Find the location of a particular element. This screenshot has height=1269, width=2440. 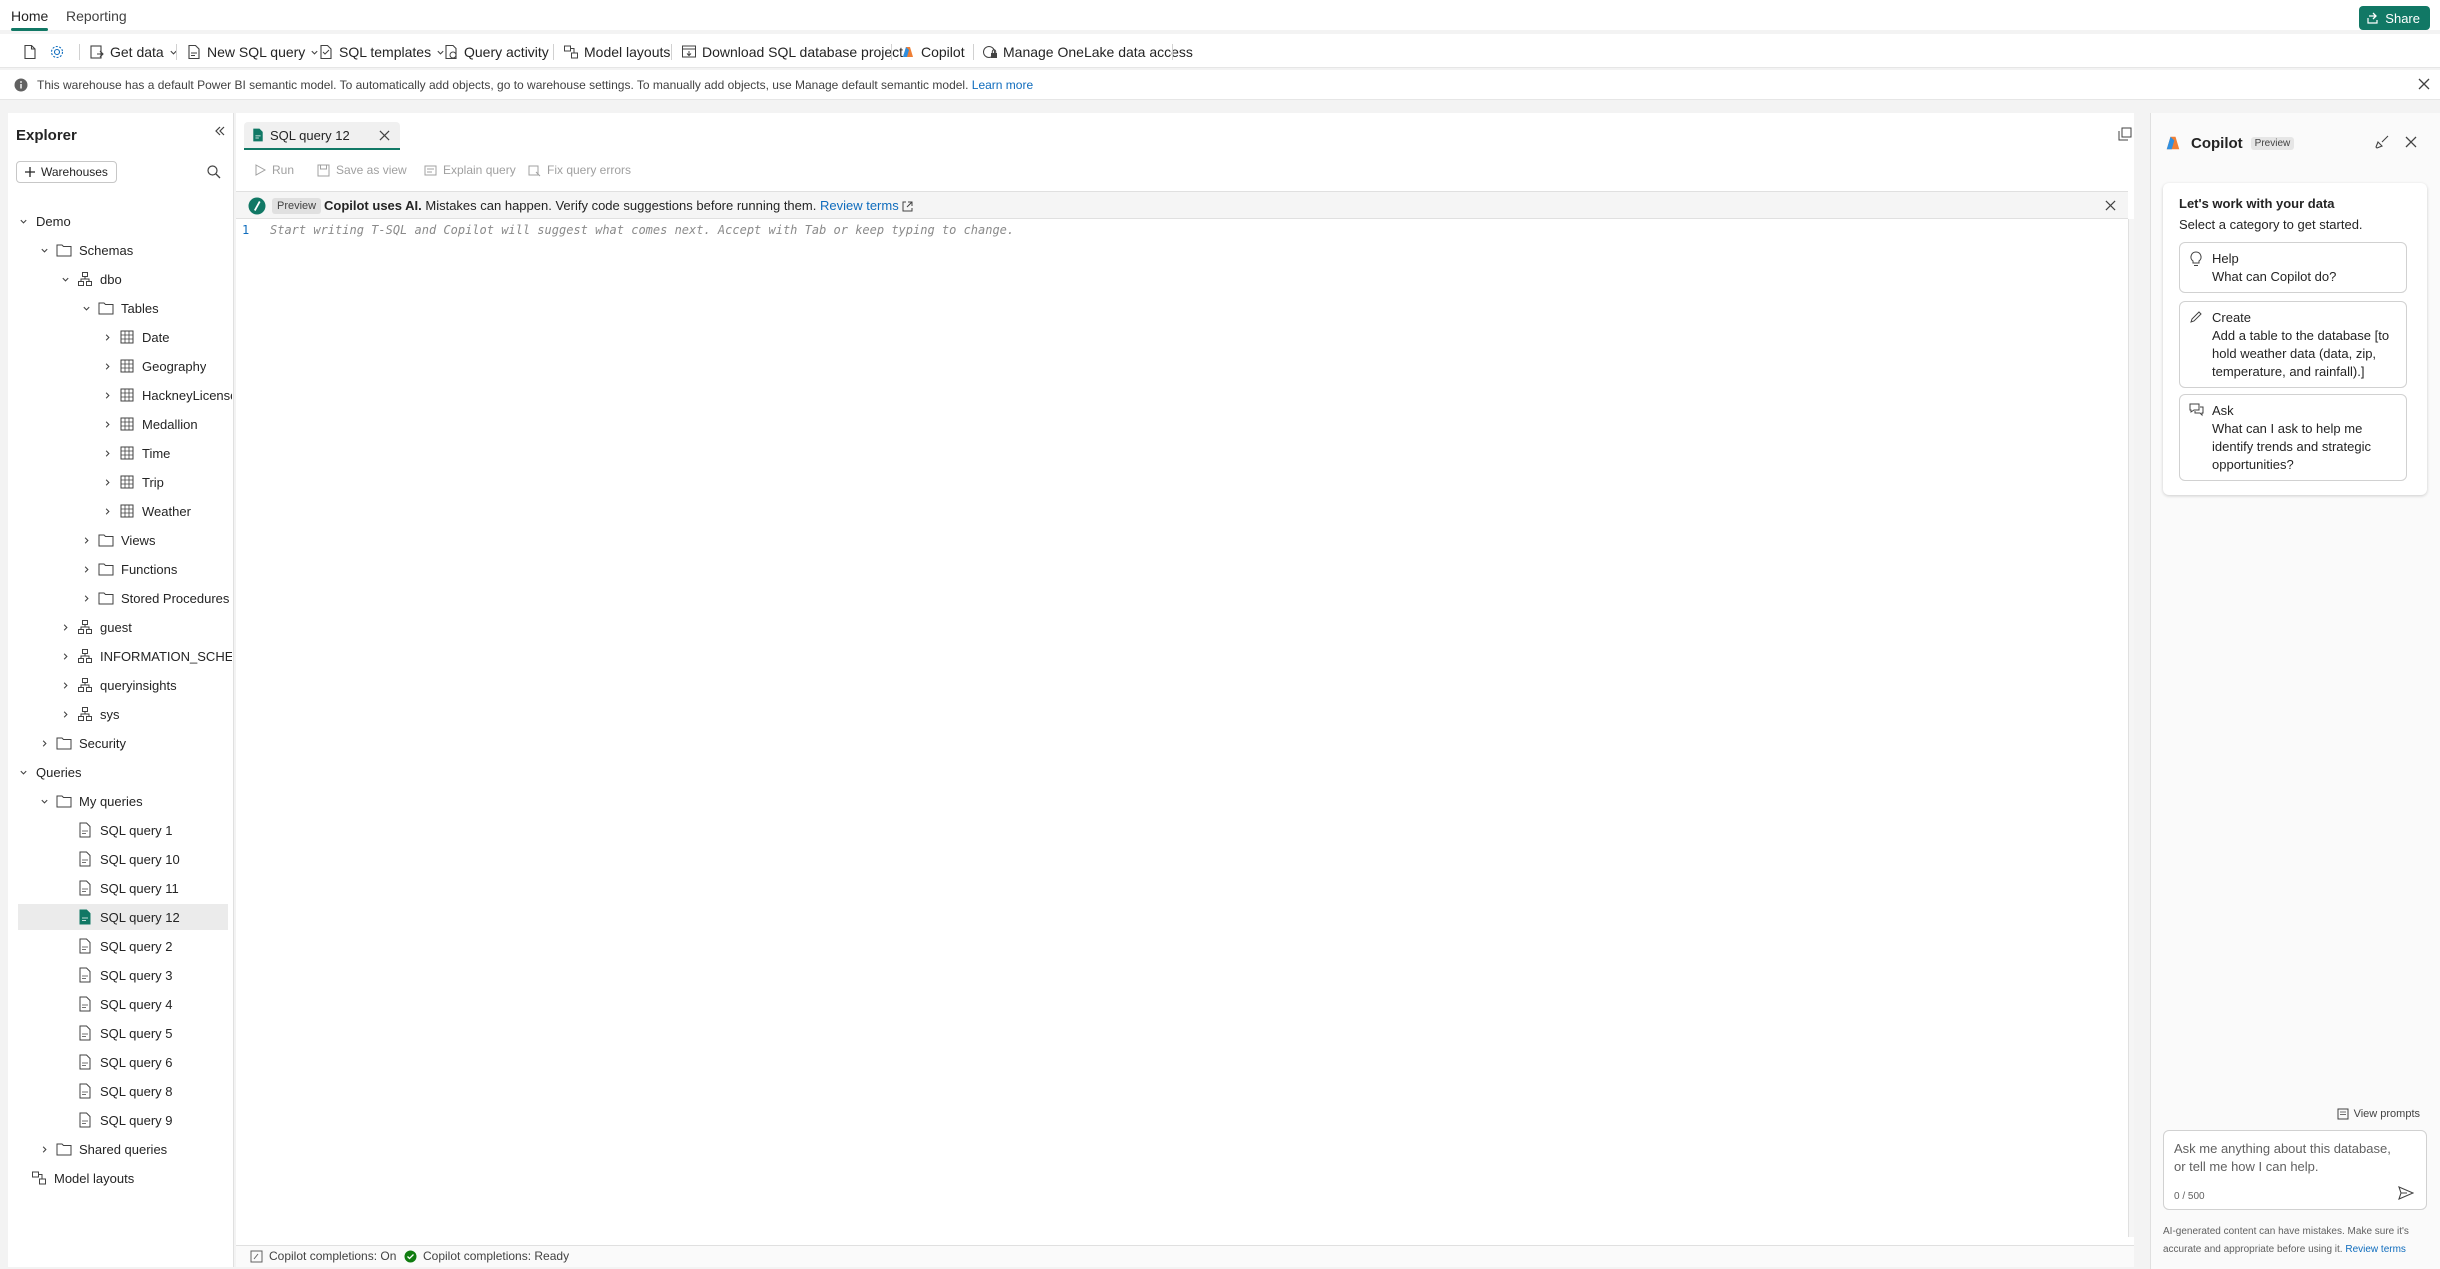

copy-icon is located at coordinates (2125, 134).